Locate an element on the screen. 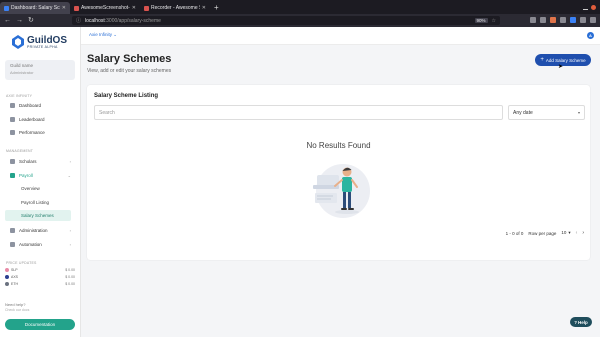 The height and width of the screenshot is (337, 600). guildos-logo-icon is located at coordinates (18, 42).